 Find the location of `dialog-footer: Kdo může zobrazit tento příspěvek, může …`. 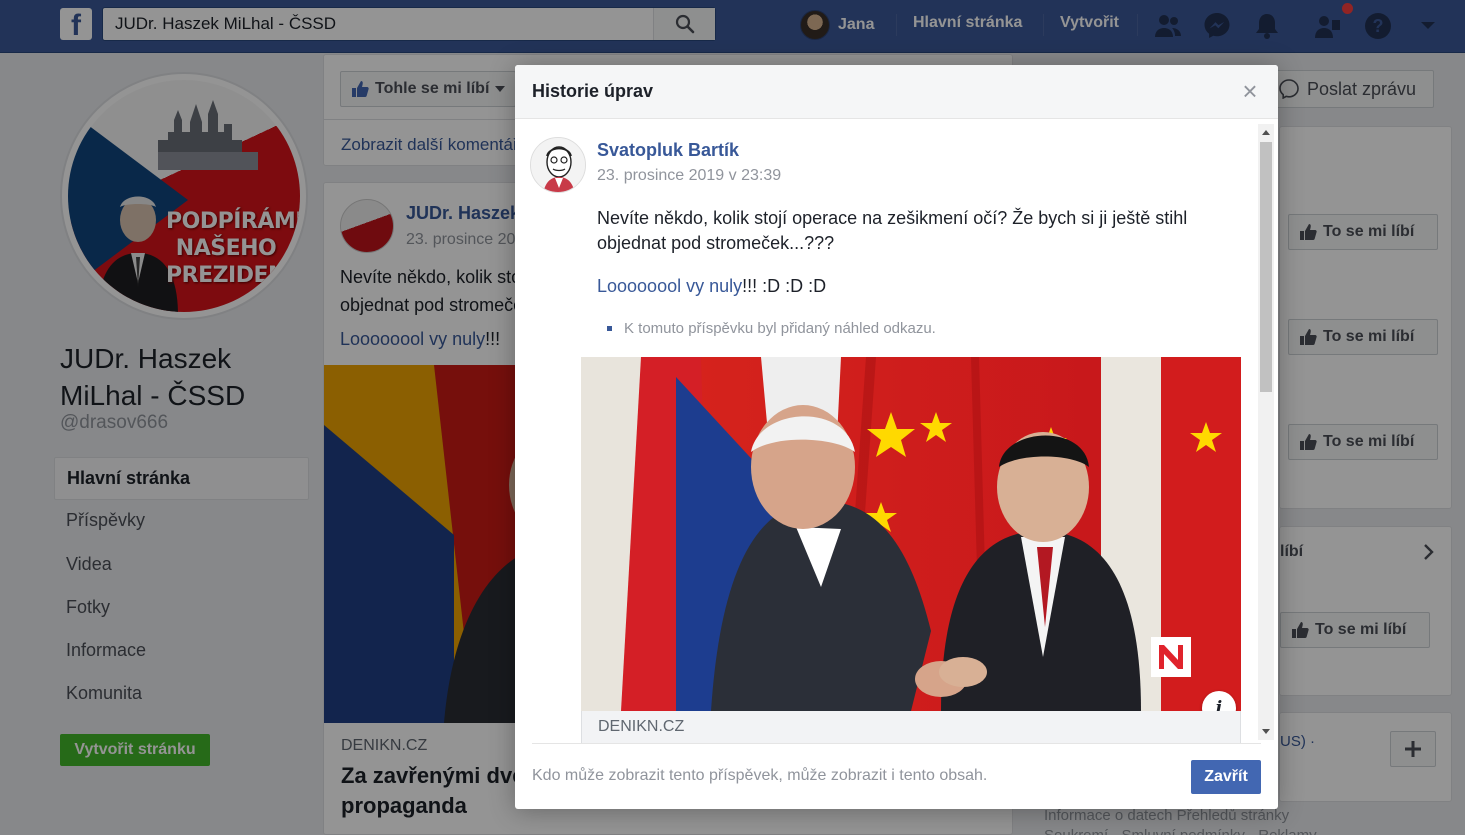

dialog-footer: Kdo může zobrazit tento příspěvek, může … is located at coordinates (896, 776).